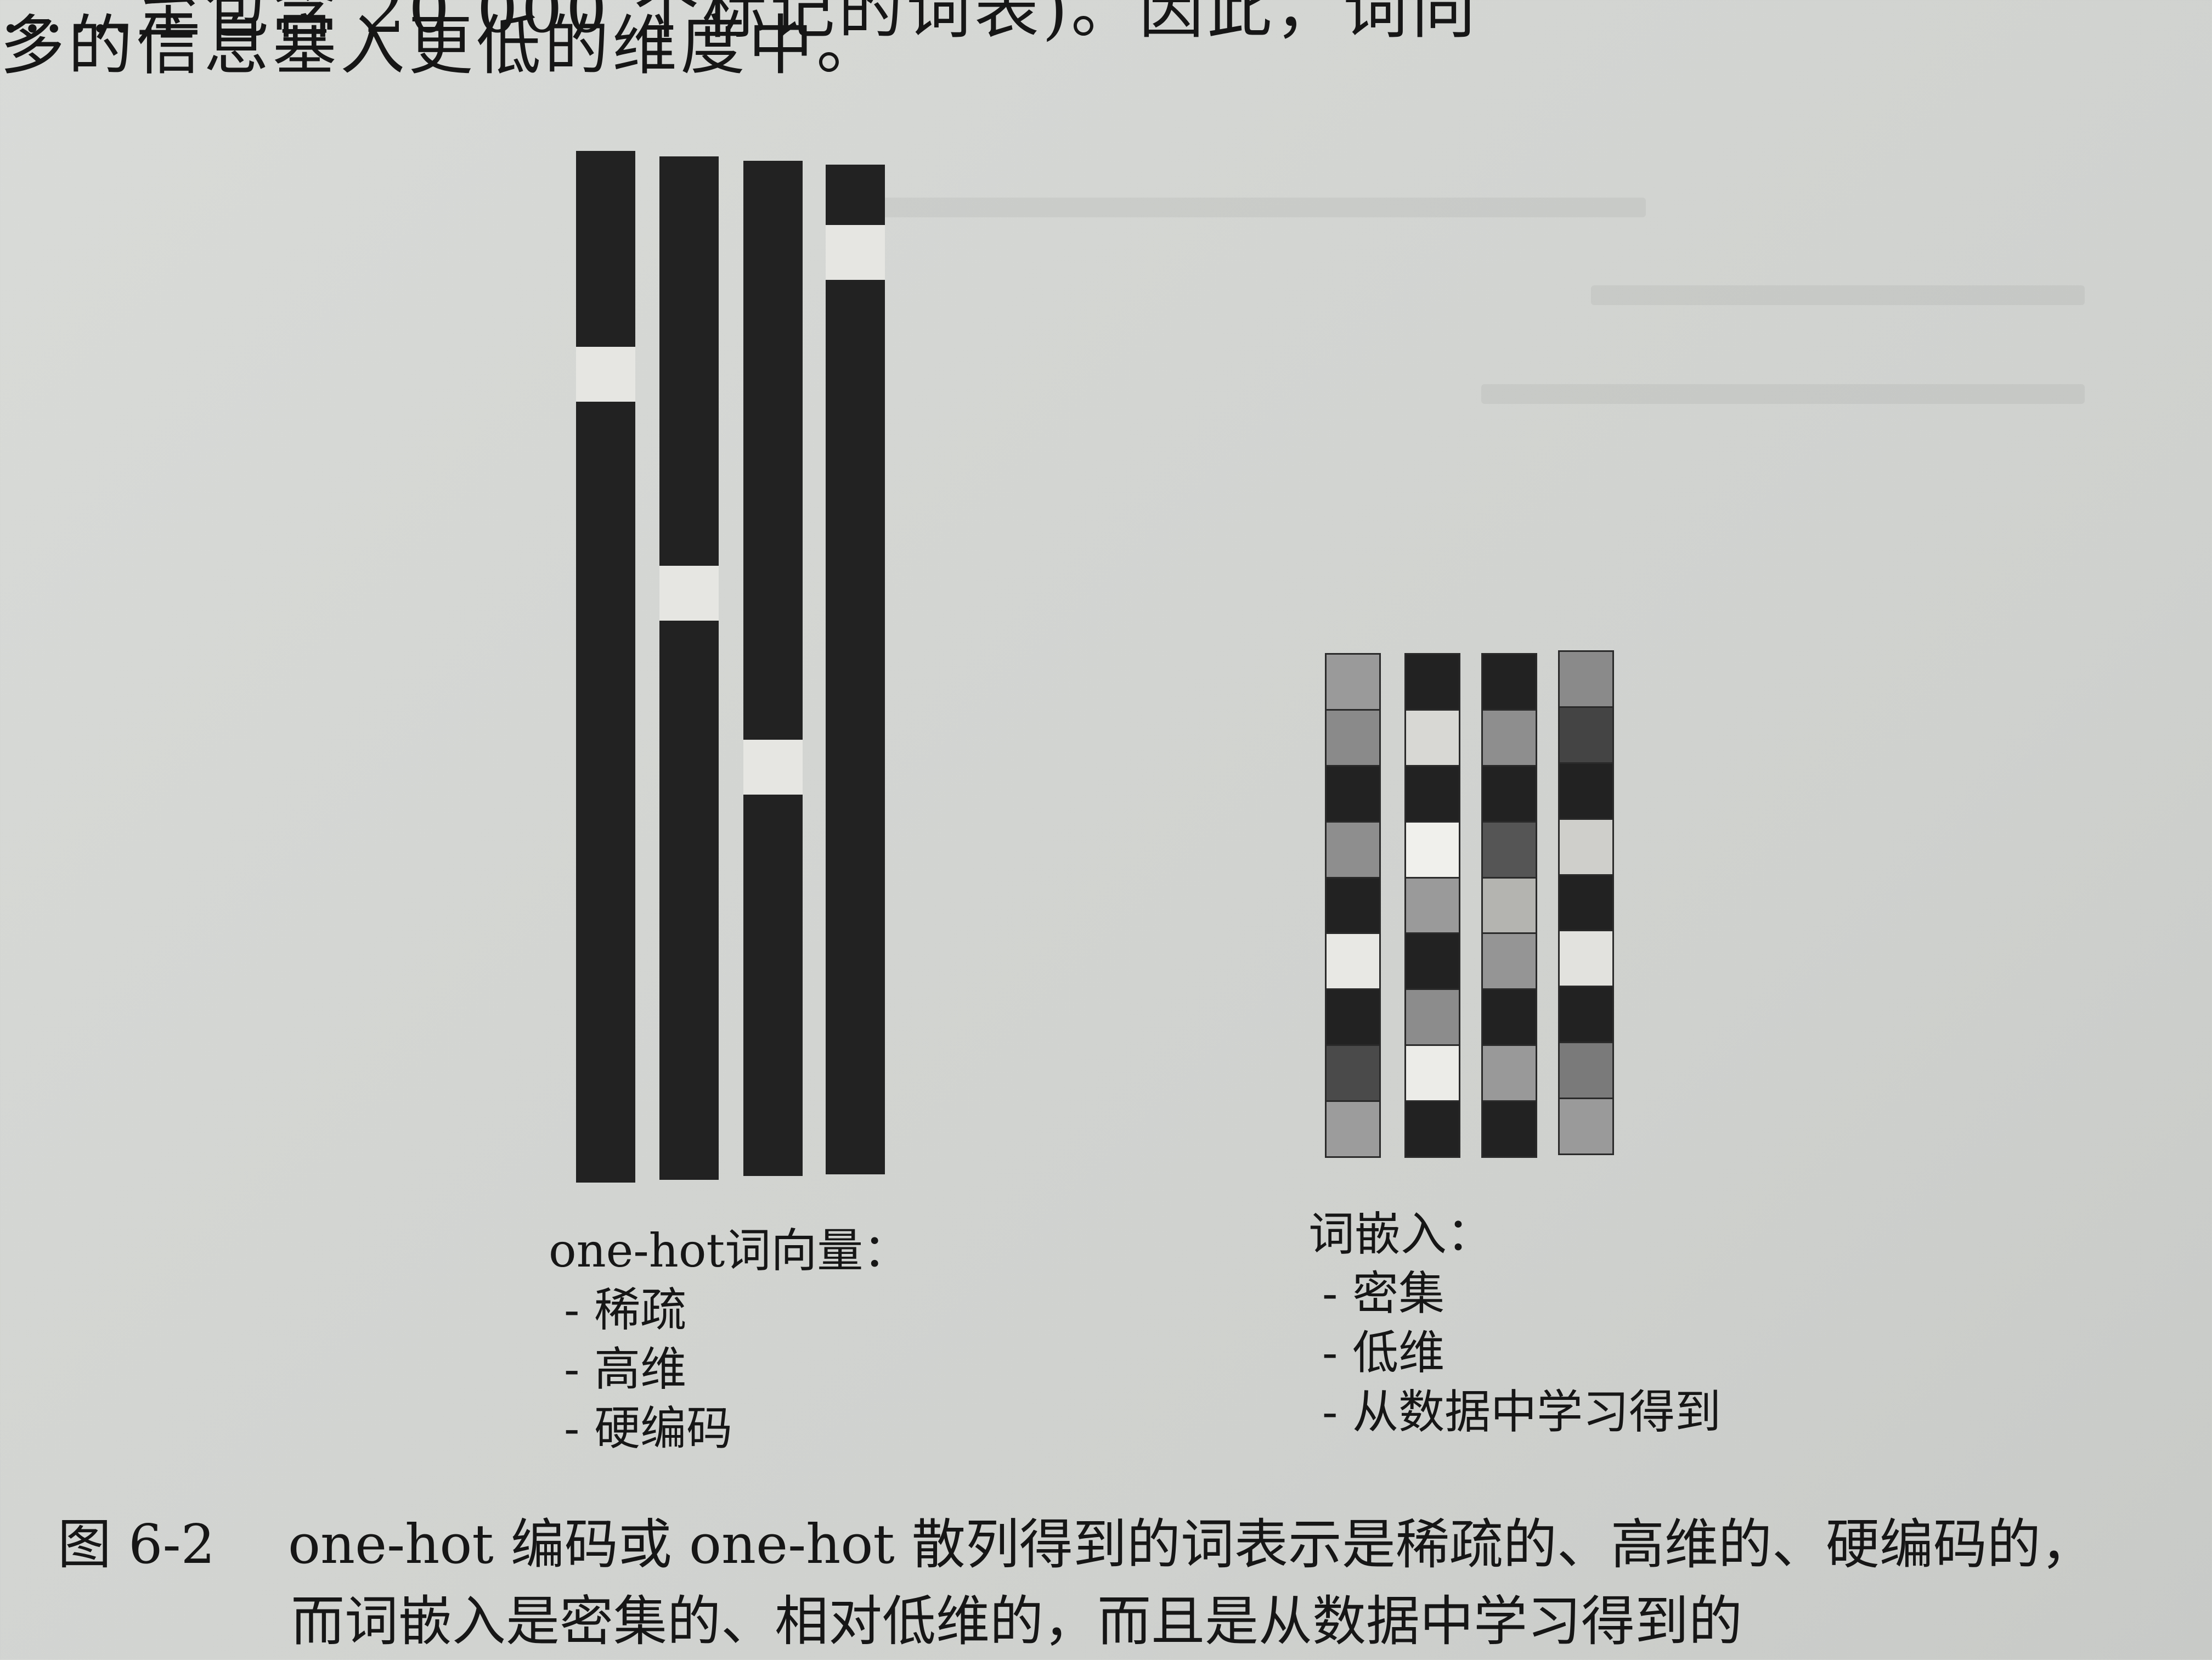 The height and width of the screenshot is (1660, 2212). I want to click on onehot-label: one-hot词向量： - 稀疏 - 高维 - 硬编码, so click(729, 1339).